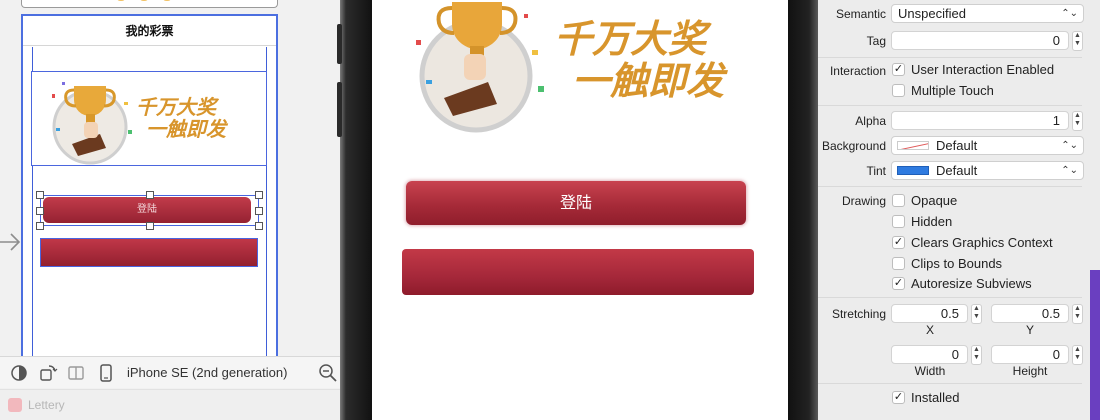 This screenshot has height=420, width=1100. I want to click on storyboard-entry-arrow-icon, so click(11, 242).